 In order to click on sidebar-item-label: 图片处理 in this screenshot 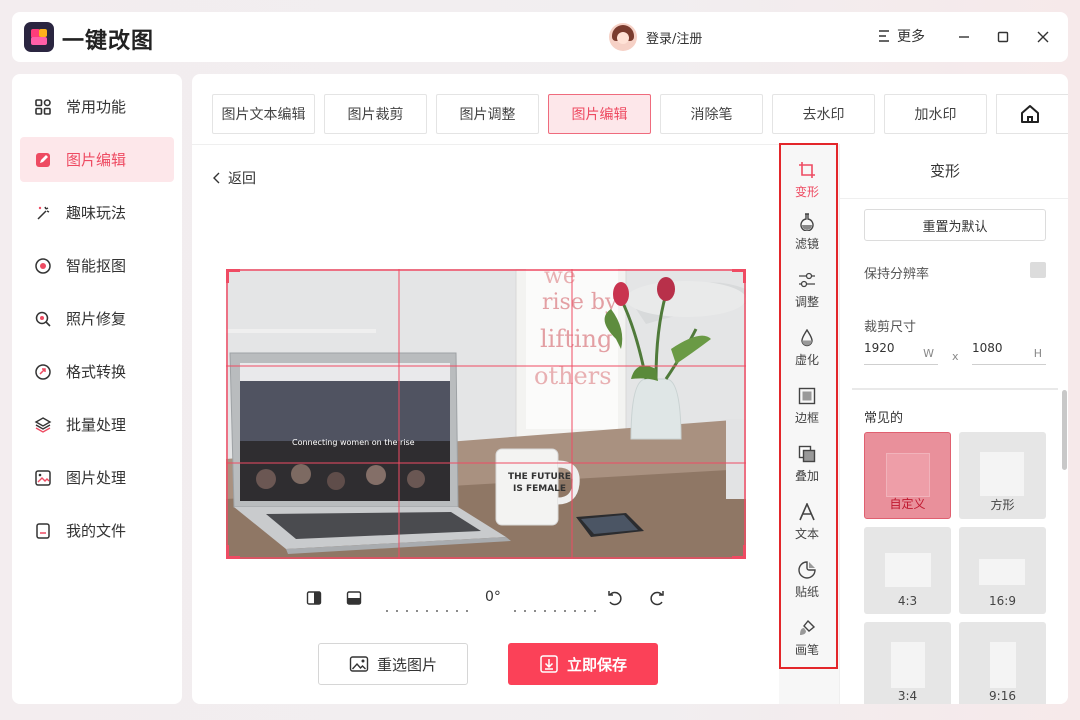, I will do `click(96, 478)`.